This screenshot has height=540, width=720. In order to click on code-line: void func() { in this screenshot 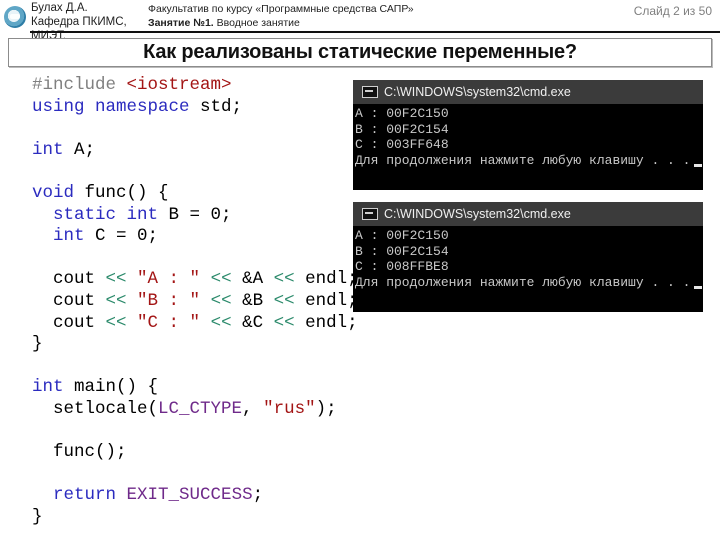, I will do `click(195, 194)`.